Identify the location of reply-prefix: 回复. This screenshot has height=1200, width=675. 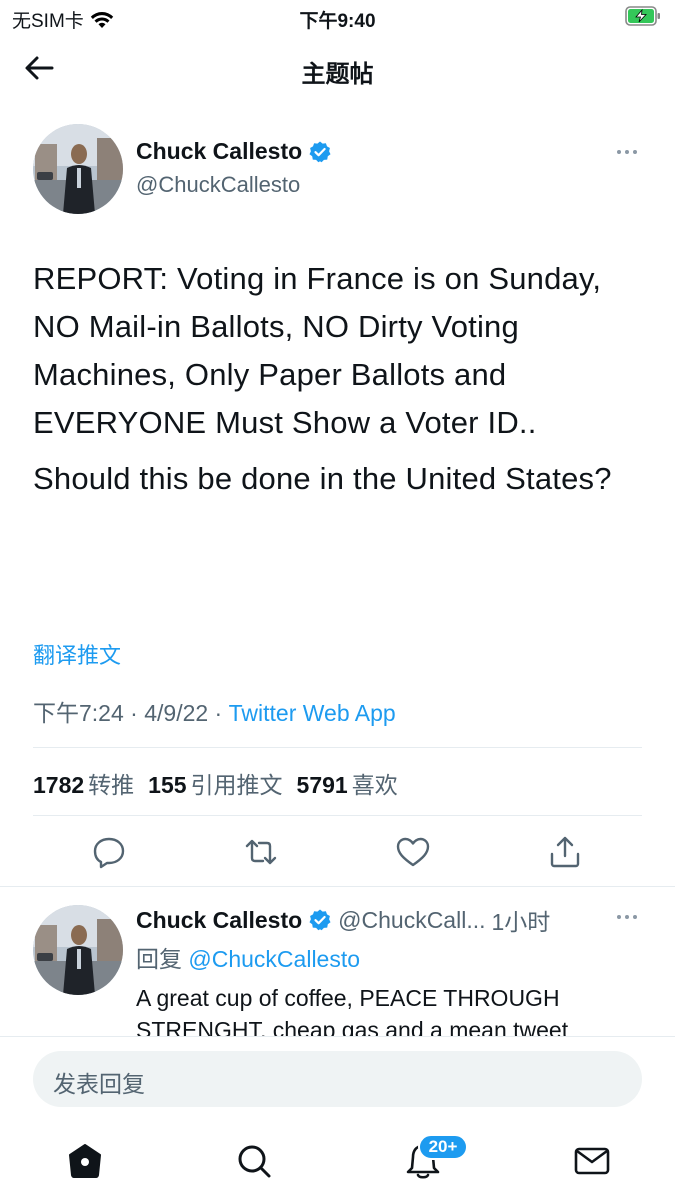
(159, 959).